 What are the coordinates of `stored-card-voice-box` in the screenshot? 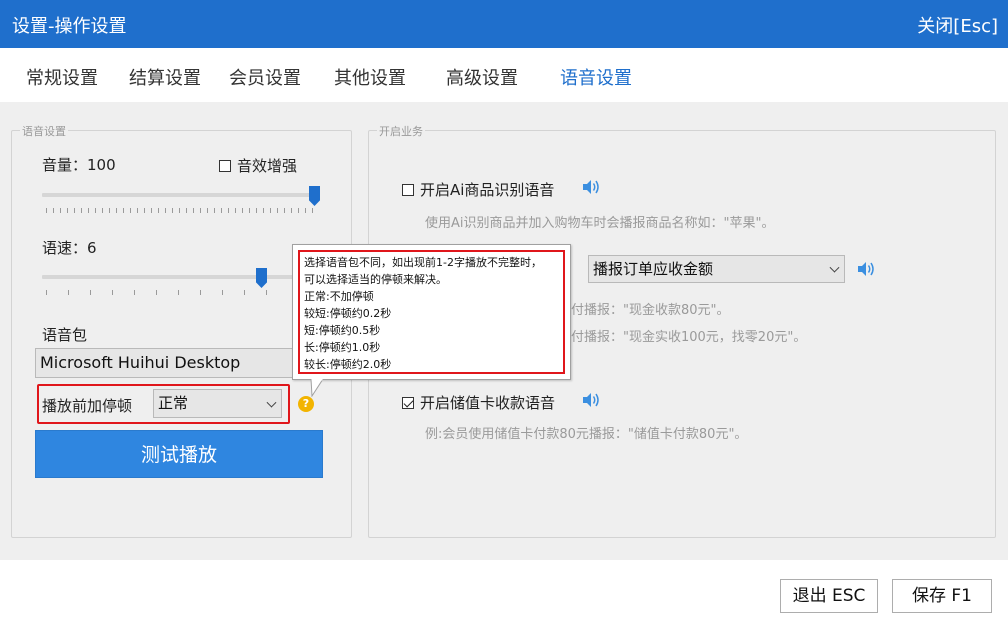 It's located at (408, 403).